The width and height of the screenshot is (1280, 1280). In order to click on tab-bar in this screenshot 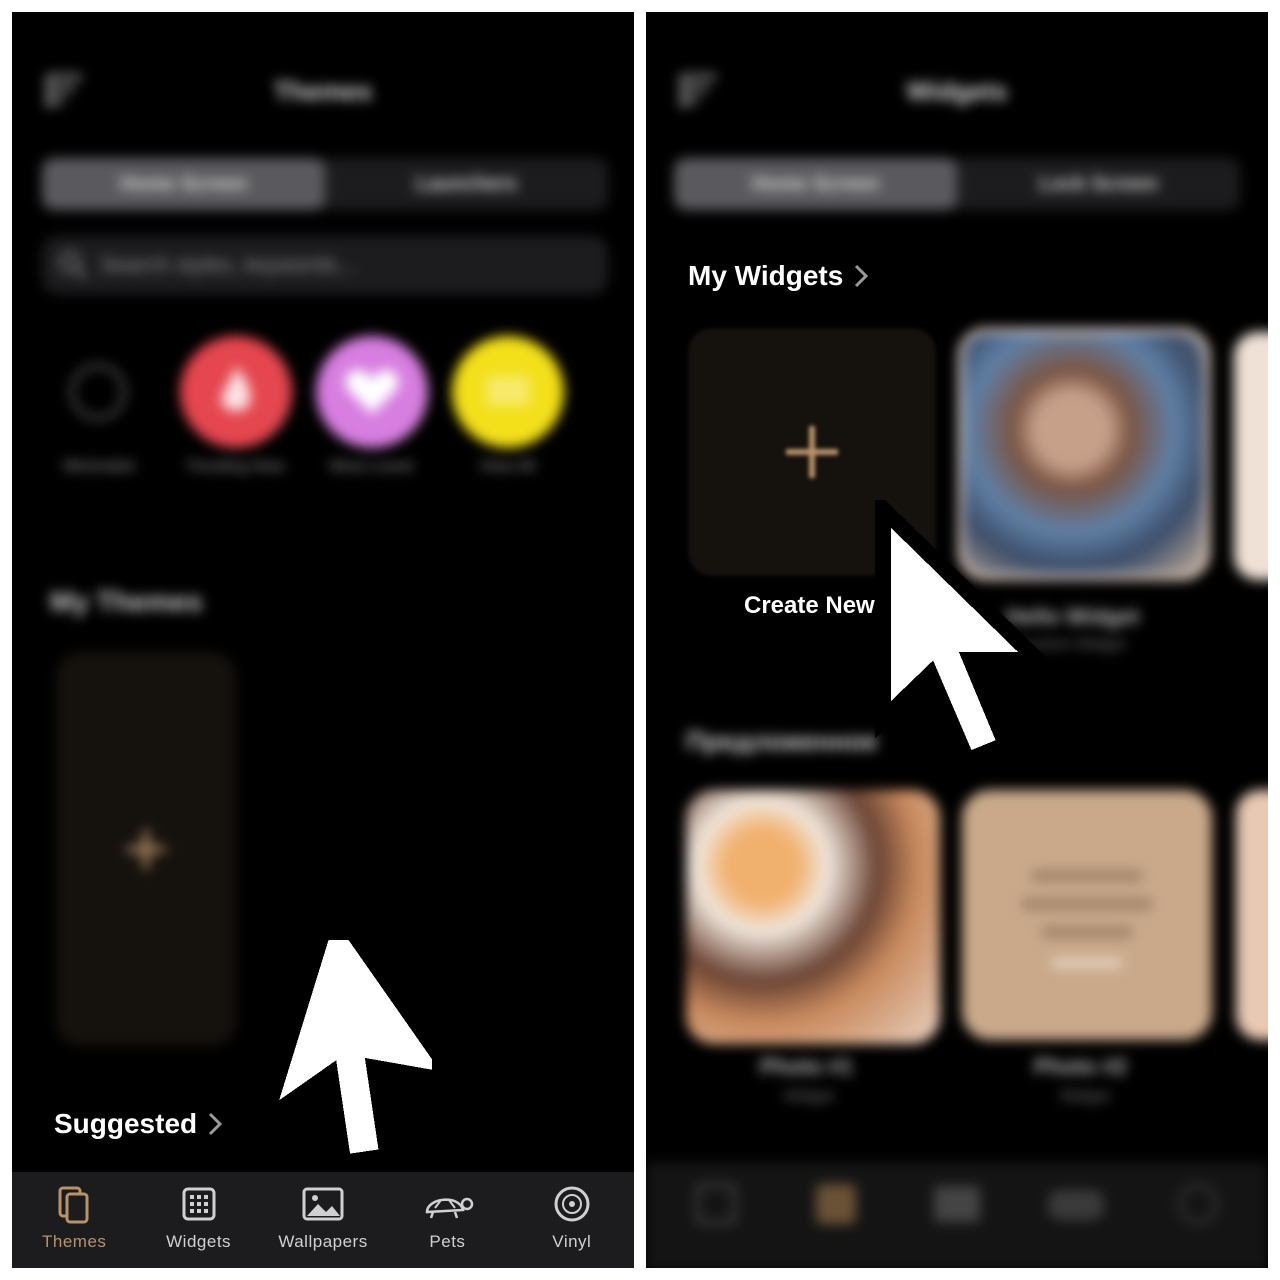, I will do `click(957, 1215)`.